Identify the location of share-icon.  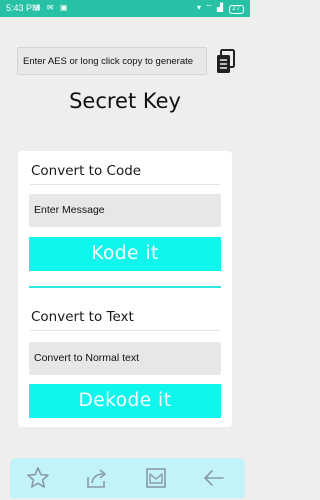
(97, 478).